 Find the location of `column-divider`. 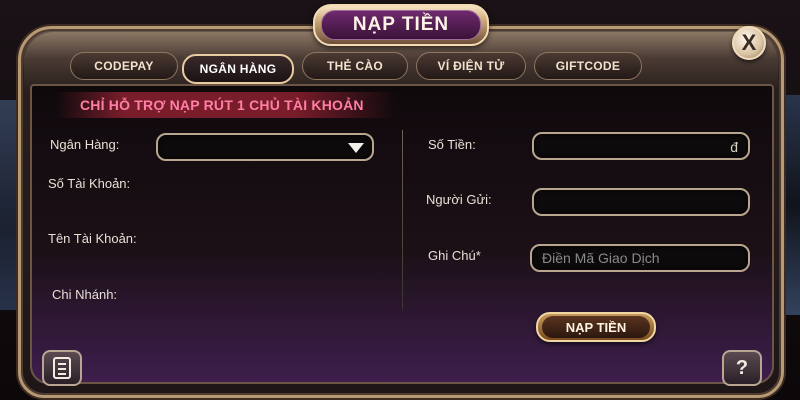

column-divider is located at coordinates (402, 220).